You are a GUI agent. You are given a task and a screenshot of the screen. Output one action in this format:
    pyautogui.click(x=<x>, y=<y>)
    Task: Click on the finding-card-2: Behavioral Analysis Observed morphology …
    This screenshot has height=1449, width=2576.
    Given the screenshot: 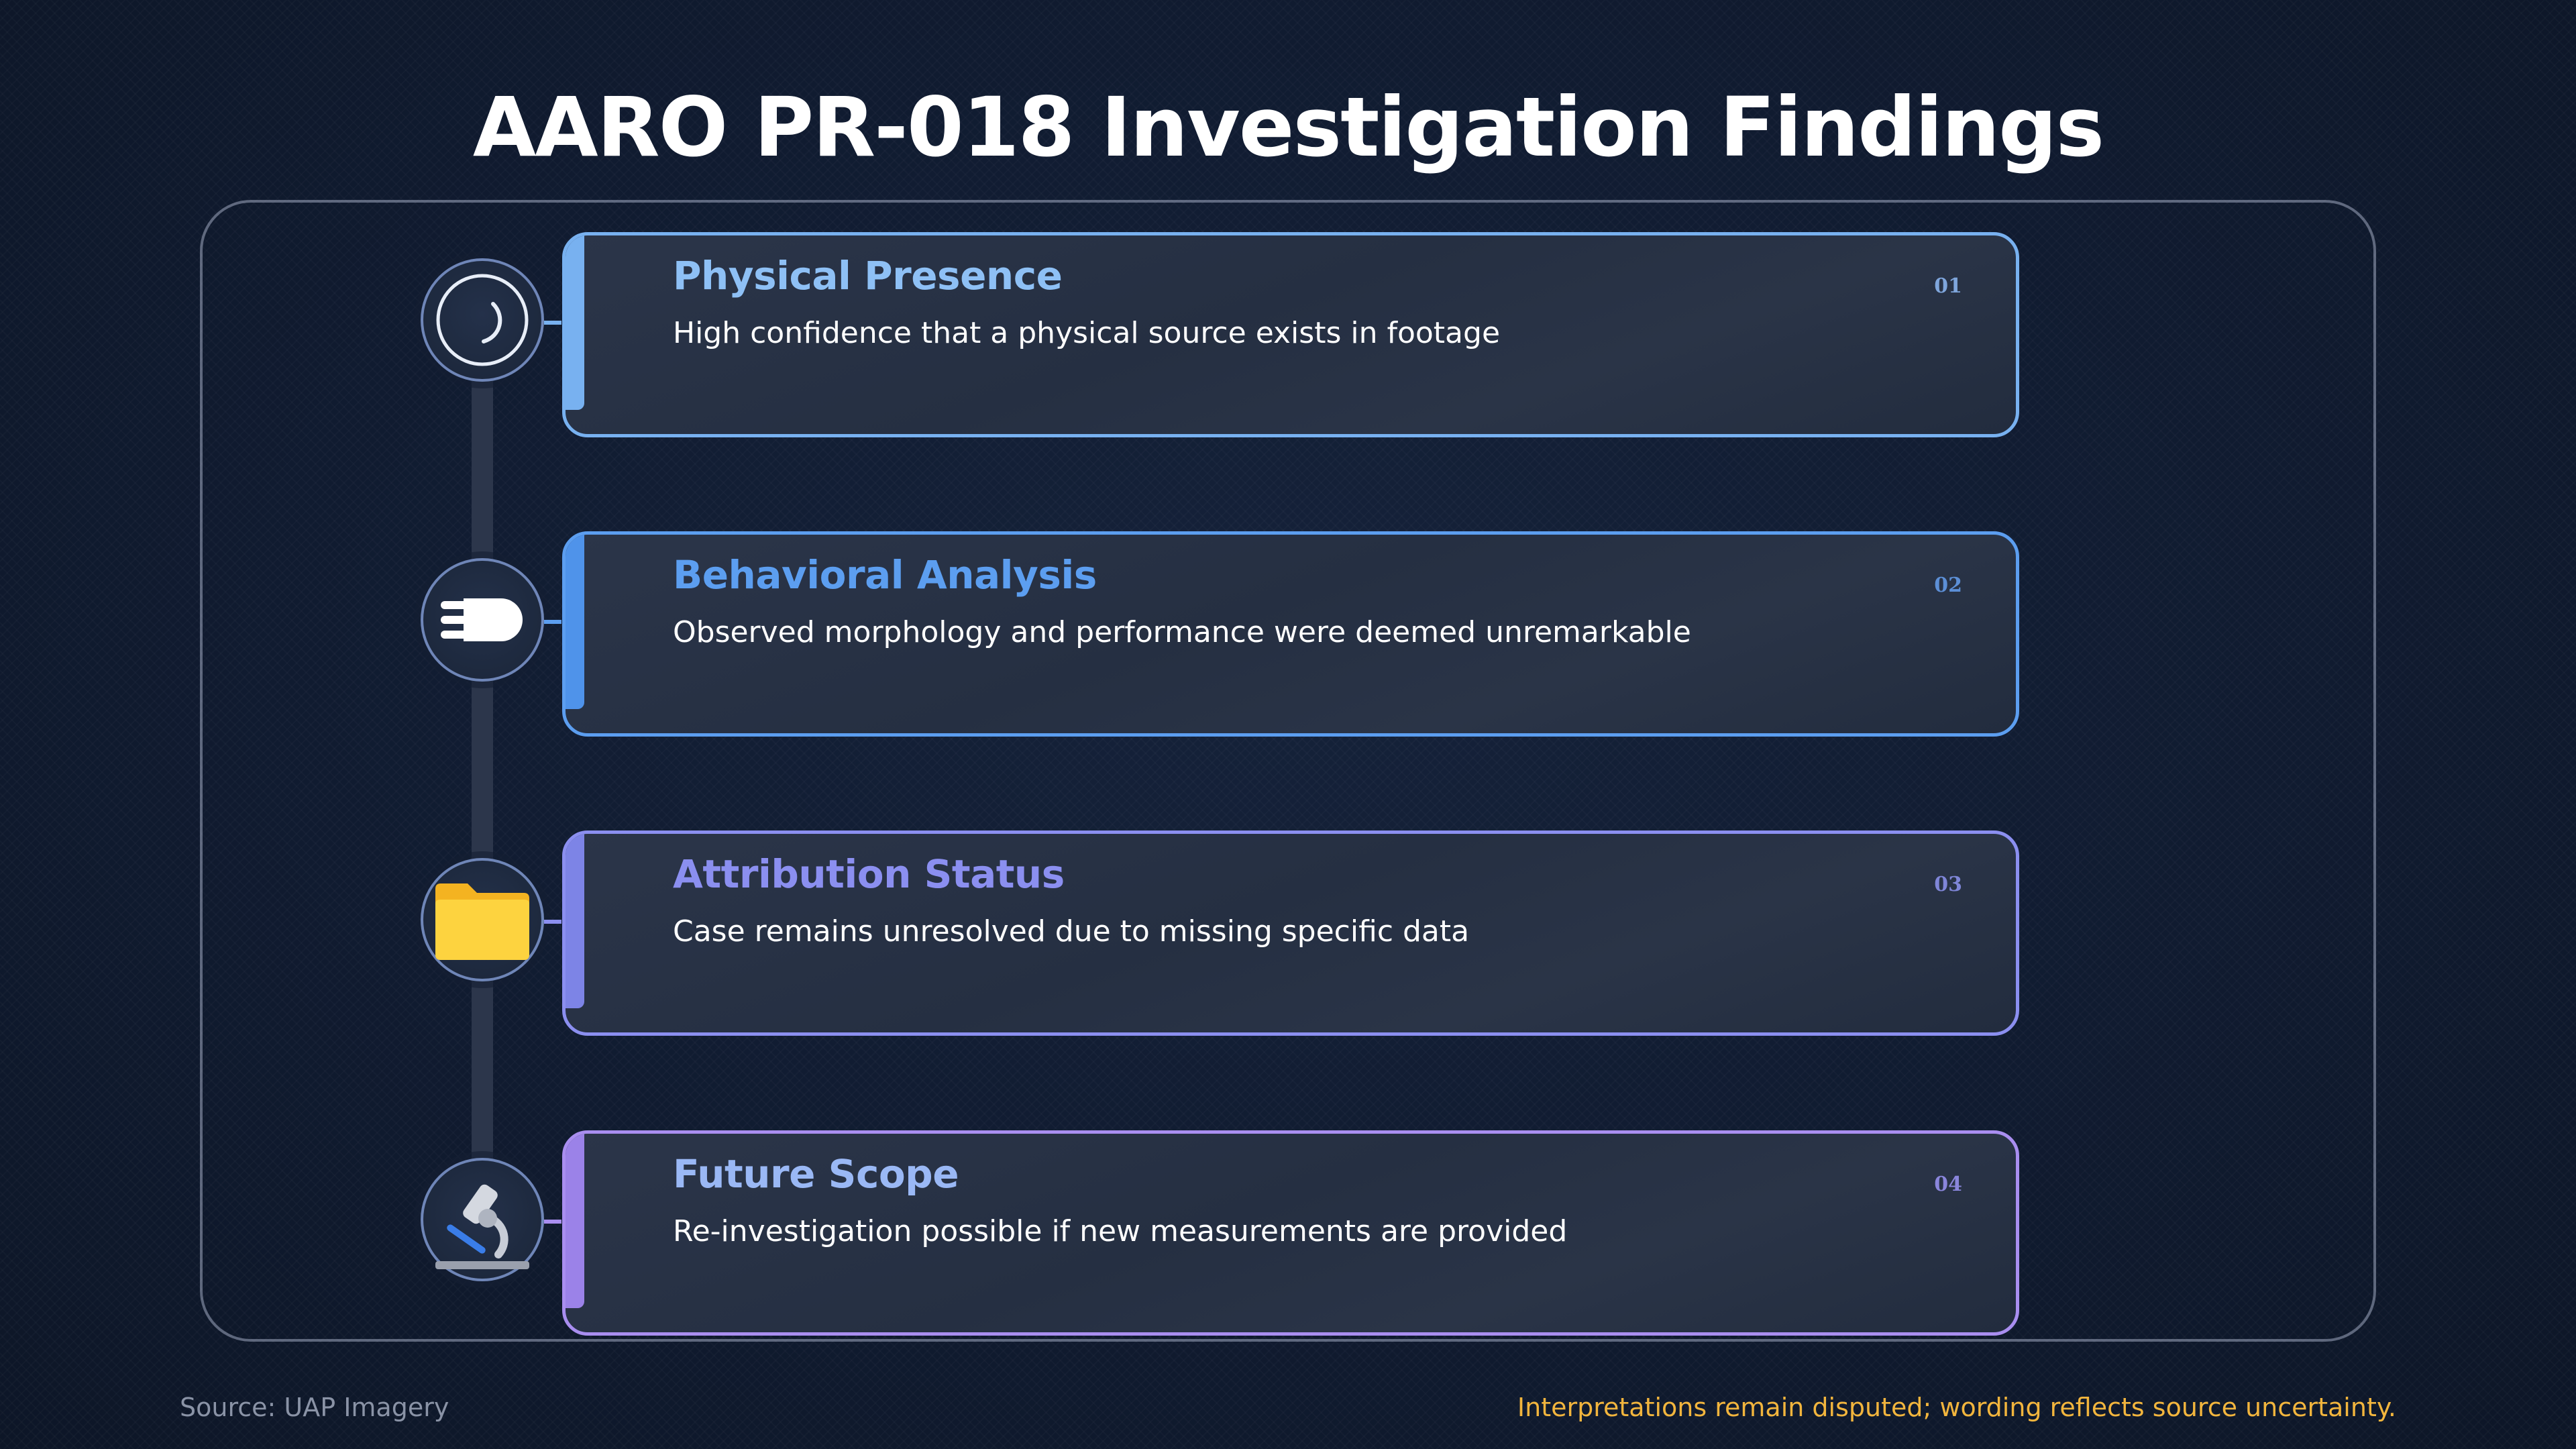 What is the action you would take?
    pyautogui.click(x=1290, y=634)
    